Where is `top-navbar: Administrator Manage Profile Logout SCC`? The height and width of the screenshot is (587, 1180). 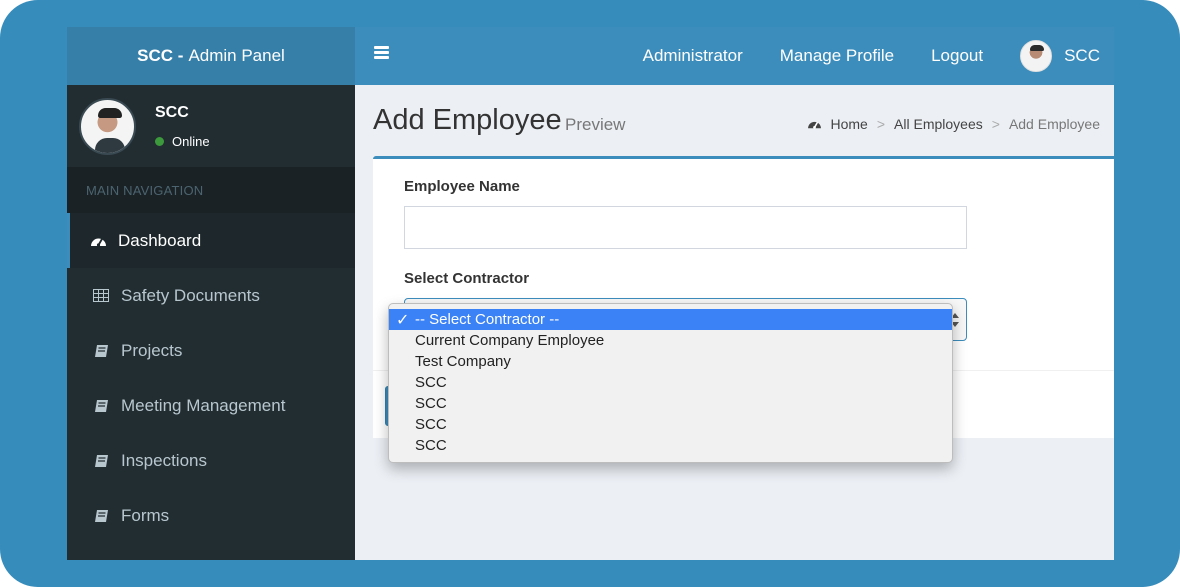
top-navbar: Administrator Manage Profile Logout SCC is located at coordinates (734, 56).